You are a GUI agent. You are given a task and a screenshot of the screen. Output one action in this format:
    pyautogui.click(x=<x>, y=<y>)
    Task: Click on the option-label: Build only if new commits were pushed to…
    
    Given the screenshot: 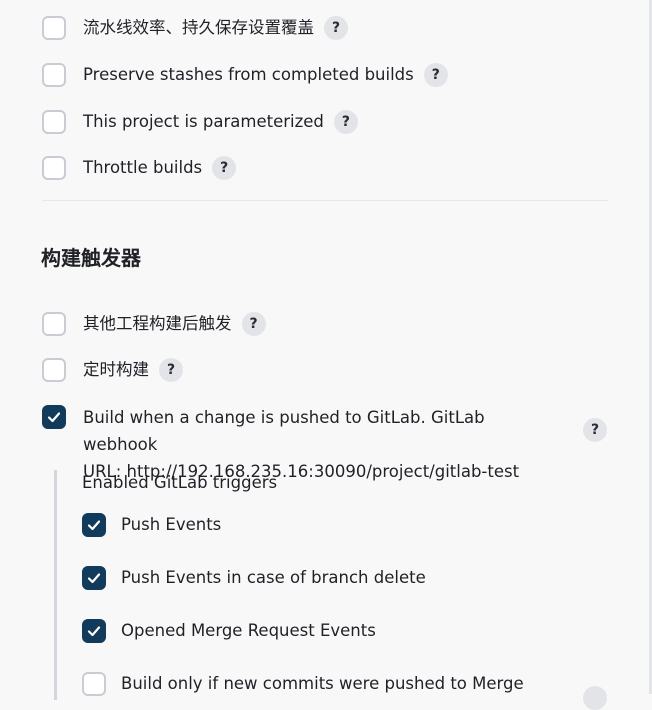 What is the action you would take?
    pyautogui.click(x=322, y=683)
    